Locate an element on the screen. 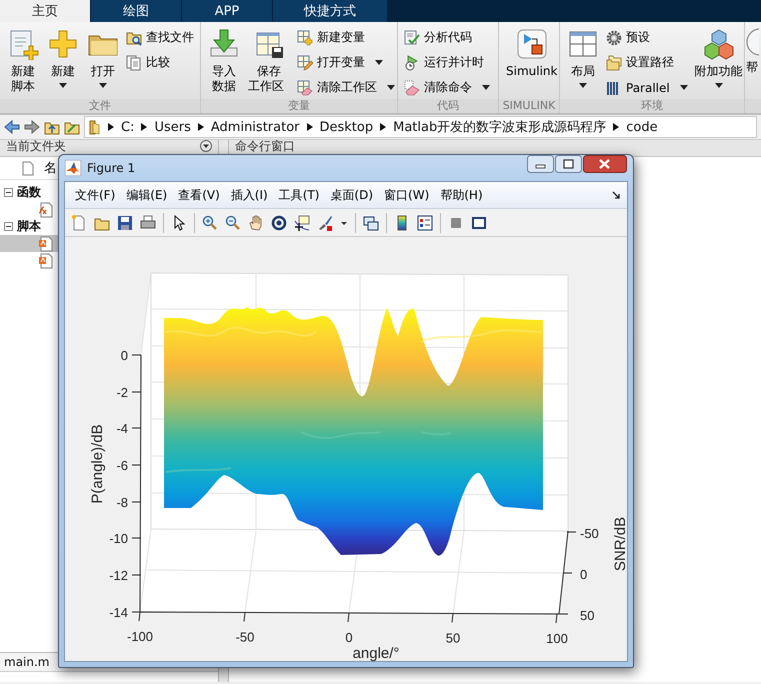 This screenshot has height=684, width=761. printer-icon is located at coordinates (148, 222).